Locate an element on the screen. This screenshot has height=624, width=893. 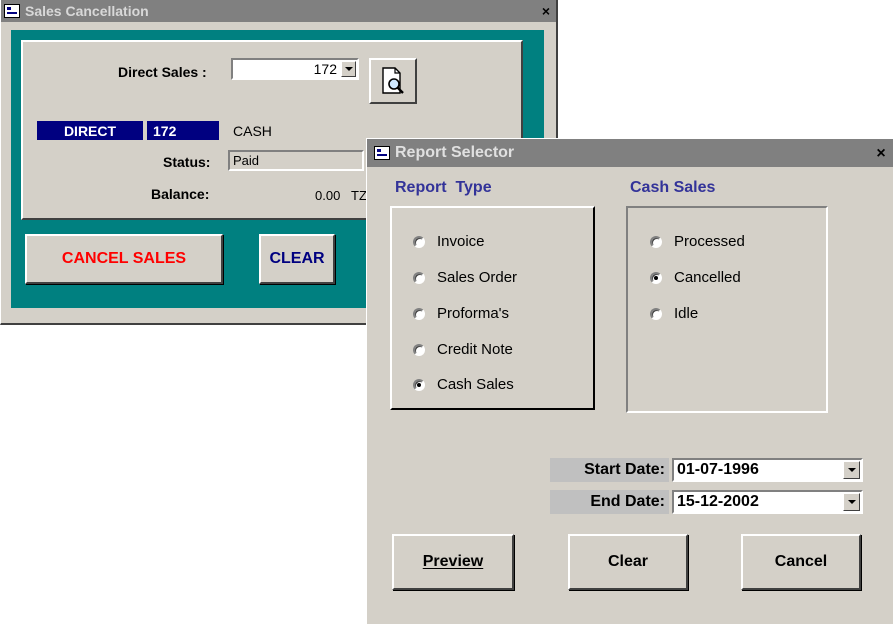
report-type-cash-sales: Cash Sales is located at coordinates (463, 384).